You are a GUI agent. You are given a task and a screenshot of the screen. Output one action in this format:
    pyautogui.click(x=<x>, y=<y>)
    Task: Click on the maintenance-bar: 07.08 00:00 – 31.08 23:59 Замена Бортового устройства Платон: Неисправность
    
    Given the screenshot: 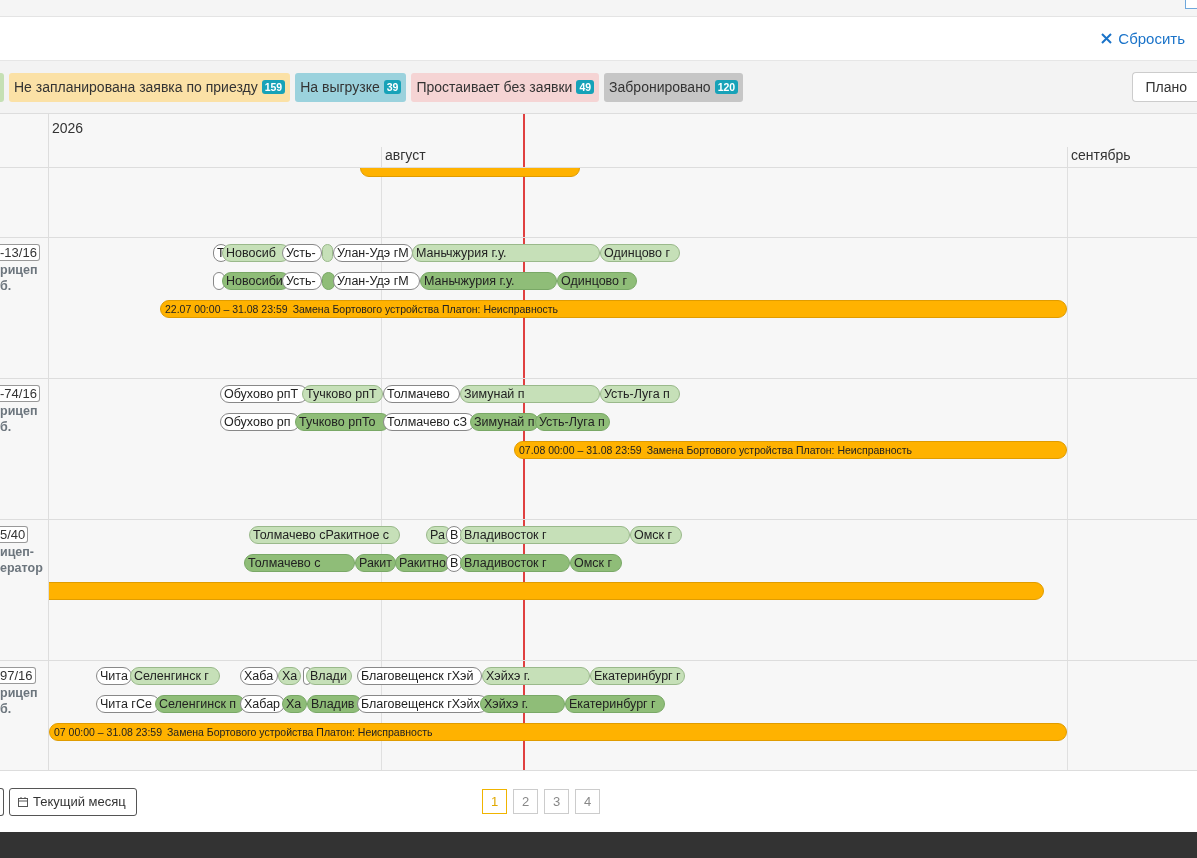 What is the action you would take?
    pyautogui.click(x=790, y=450)
    